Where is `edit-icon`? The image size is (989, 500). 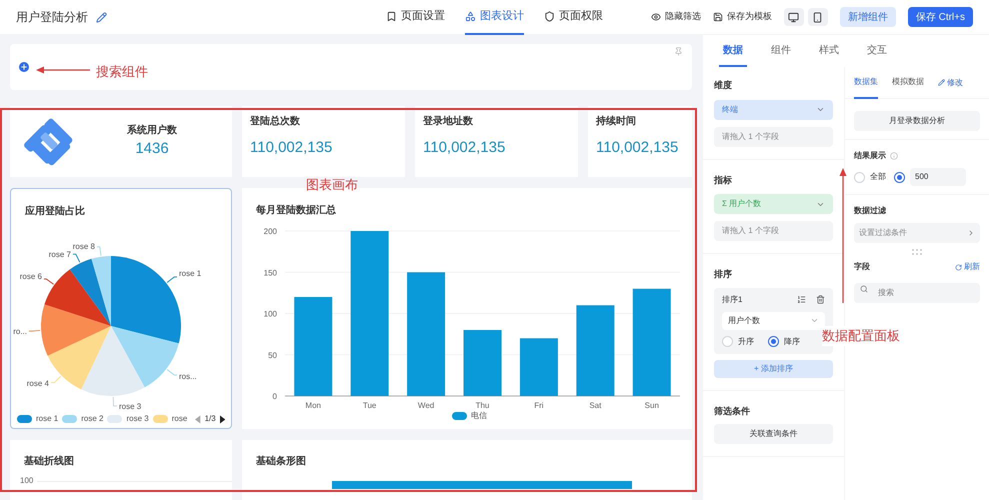
edit-icon is located at coordinates (101, 17).